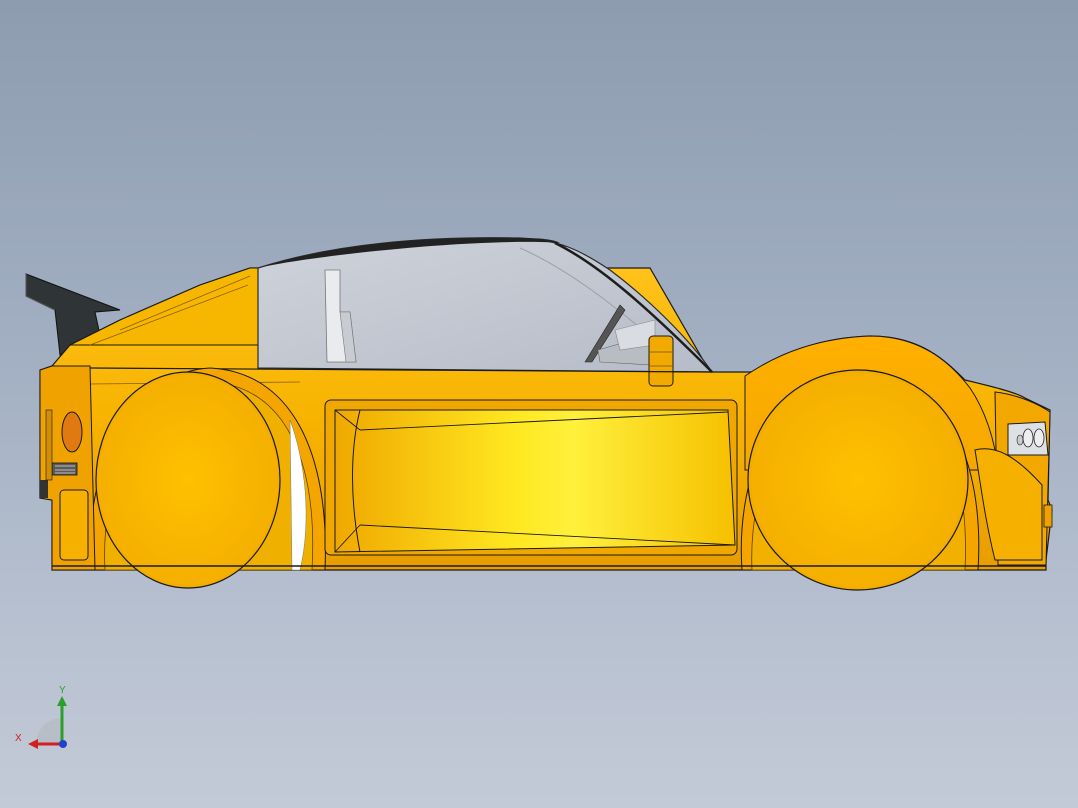 This screenshot has width=1078, height=808. What do you see at coordinates (47, 722) in the screenshot?
I see `triad-graphic` at bounding box center [47, 722].